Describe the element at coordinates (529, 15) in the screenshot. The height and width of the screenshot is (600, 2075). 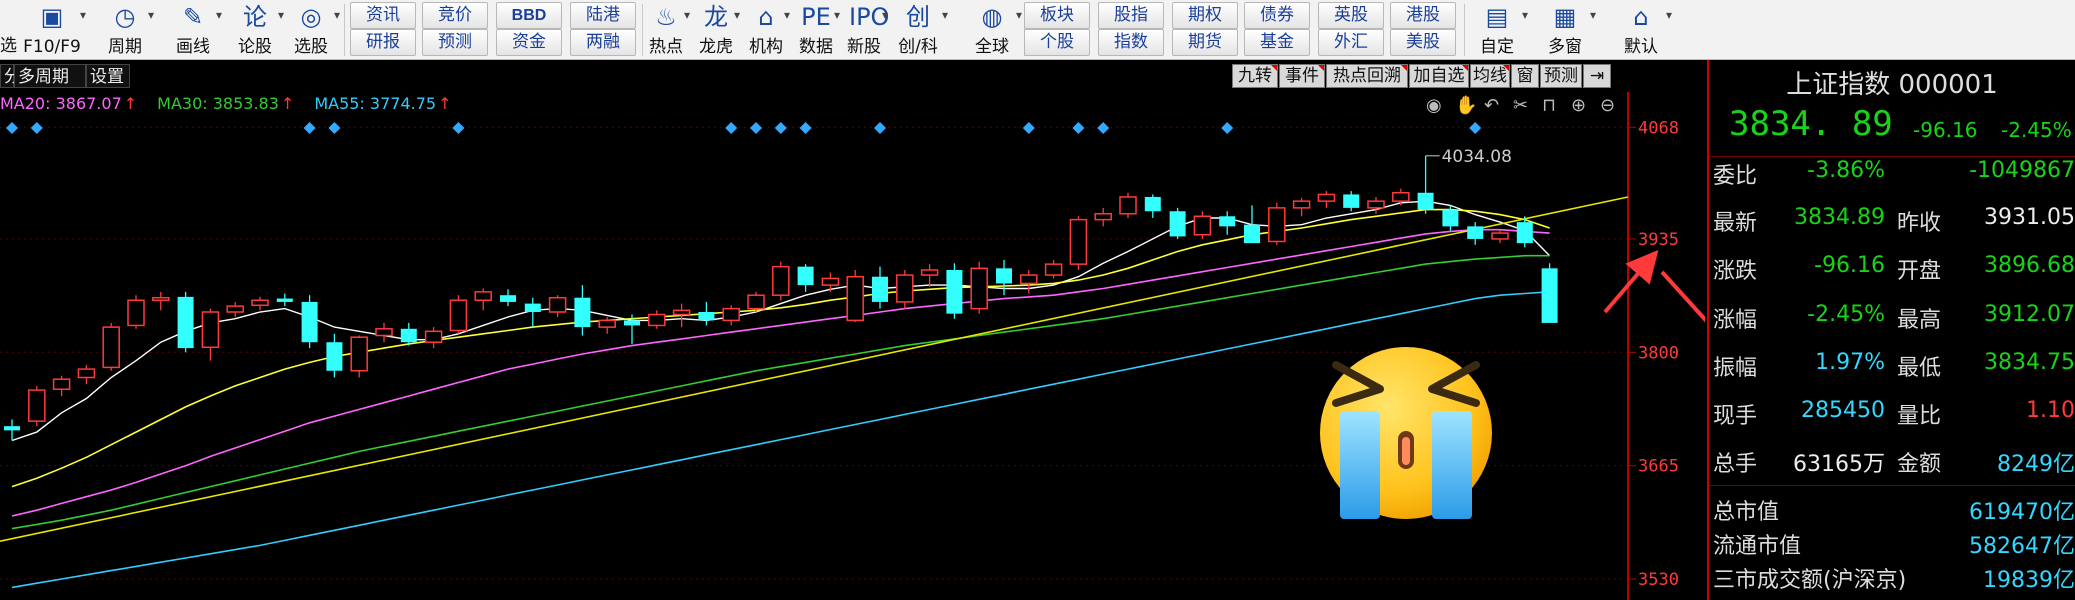
I see `toolbar-btn-4: BBD` at that location.